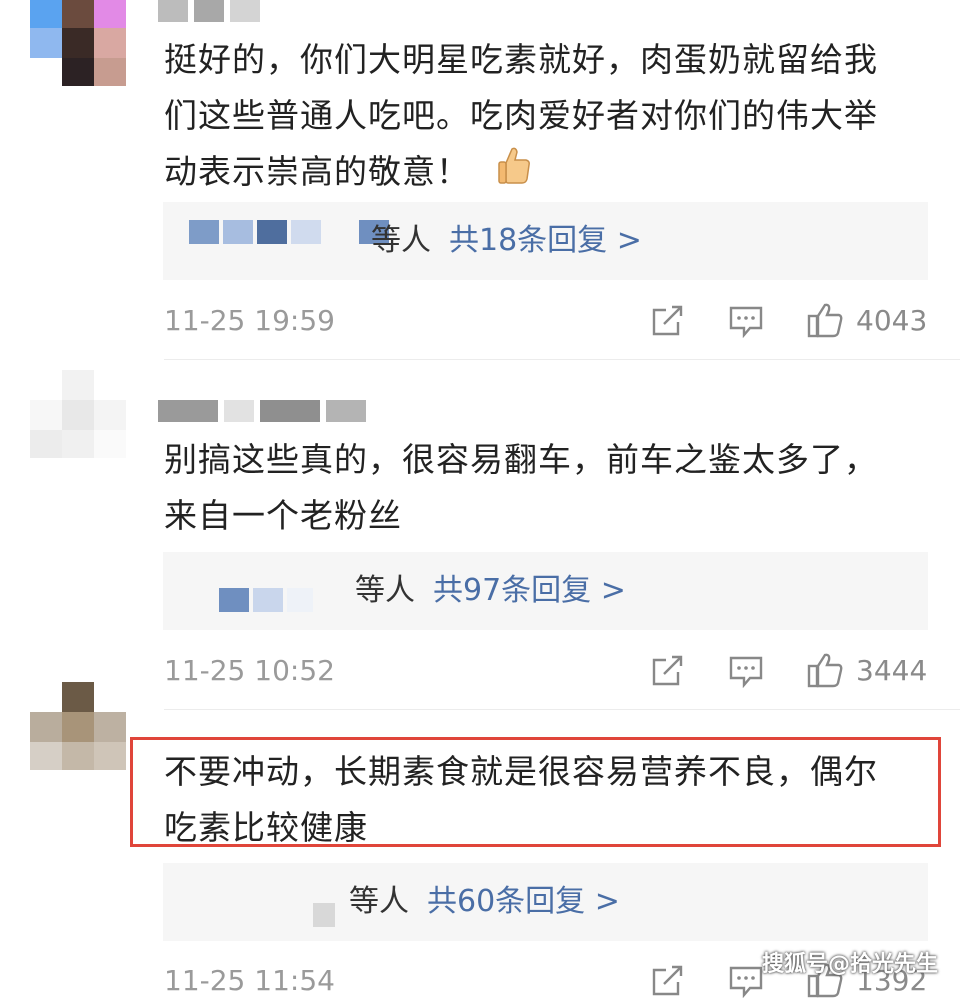 This screenshot has height=1002, width=960. What do you see at coordinates (544, 488) in the screenshot?
I see `comment-text: 别搞这些真的，很容易翻车，前车之鉴太多了， 来自一个老粉丝` at bounding box center [544, 488].